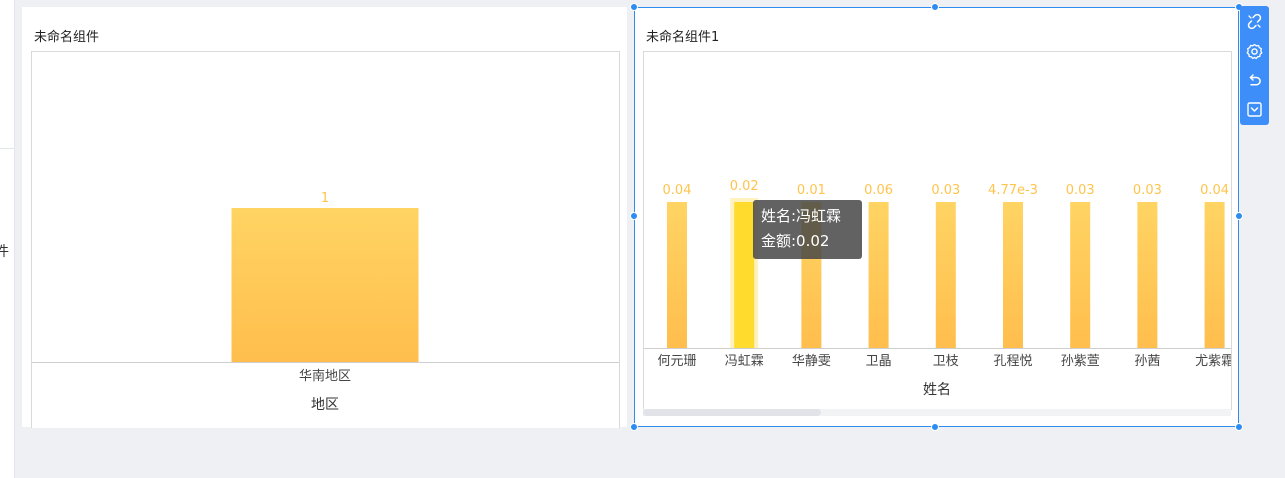 Image resolution: width=1285 pixels, height=478 pixels. Describe the element at coordinates (879, 361) in the screenshot. I see `x-tick-label: 卫晶` at that location.